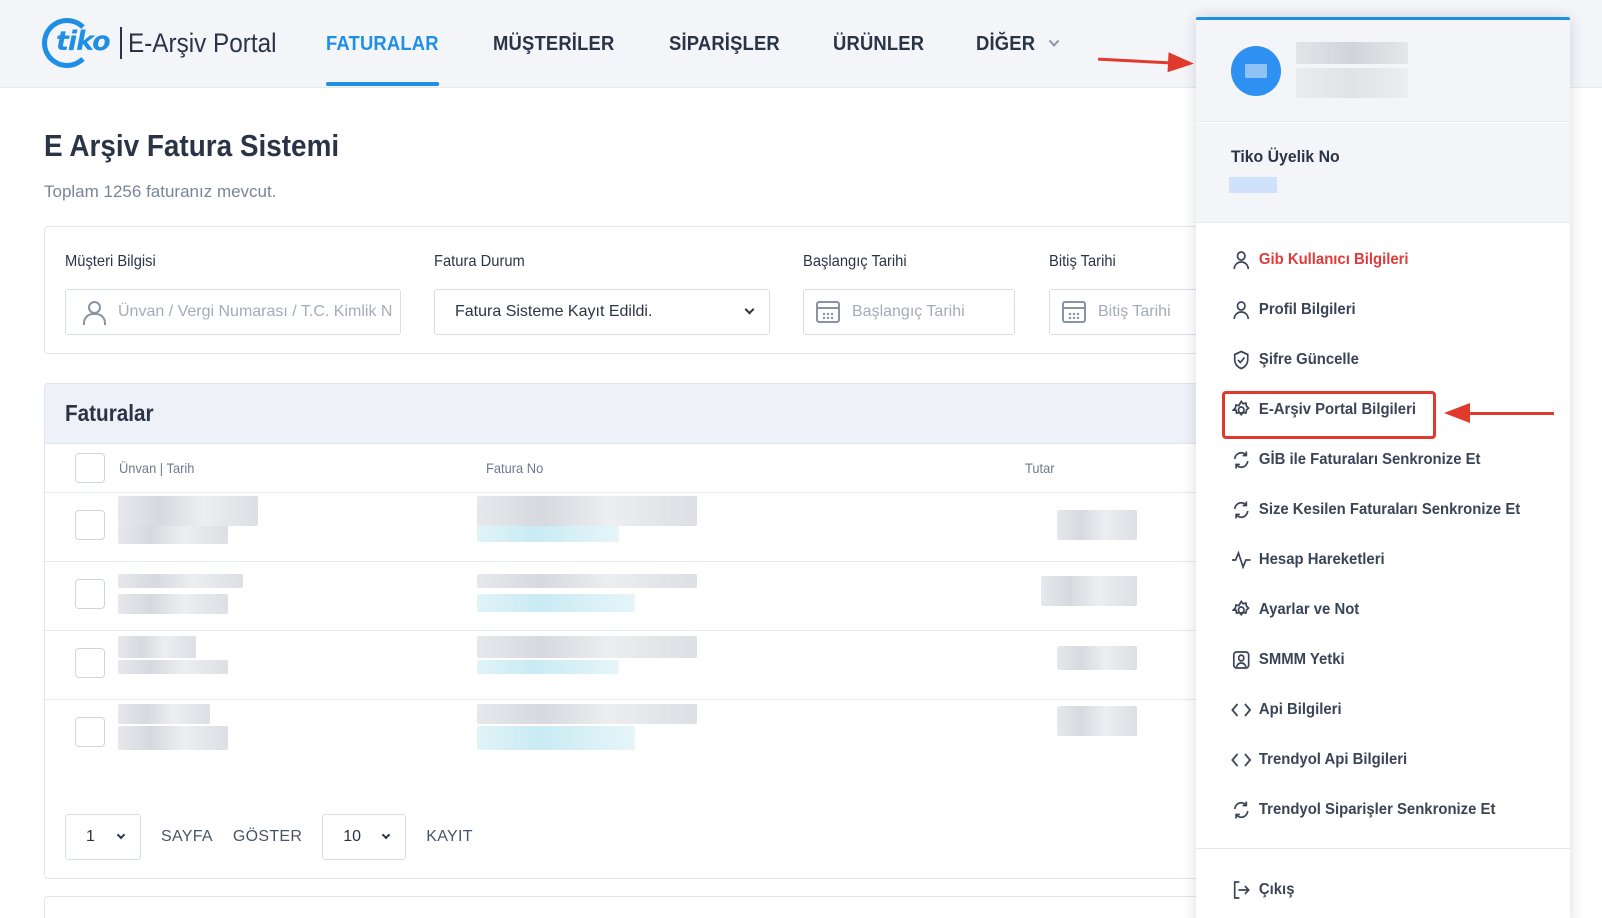 Image resolution: width=1602 pixels, height=918 pixels. What do you see at coordinates (634, 414) in the screenshot?
I see `table-header-bar: Faturalar` at bounding box center [634, 414].